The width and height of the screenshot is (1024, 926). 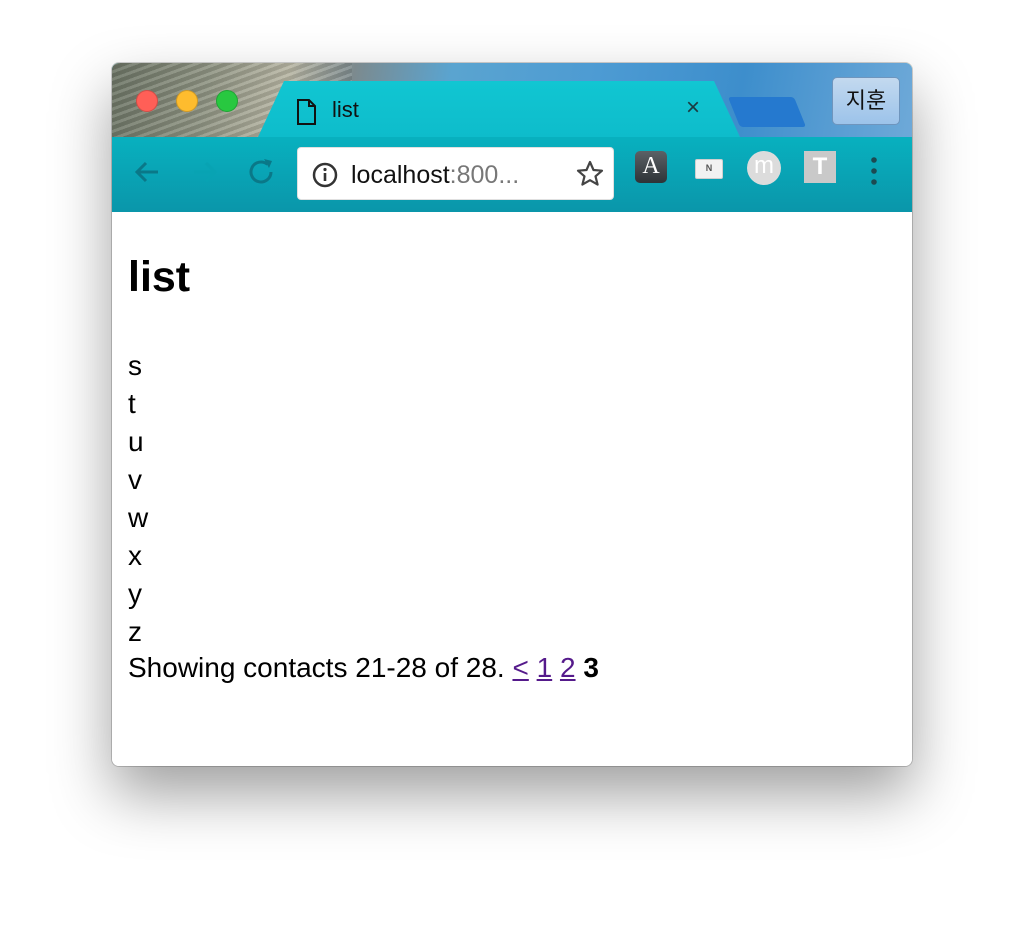 What do you see at coordinates (316, 667) in the screenshot?
I see `pagination-summary: Showing contacts 21-28 of 28.` at bounding box center [316, 667].